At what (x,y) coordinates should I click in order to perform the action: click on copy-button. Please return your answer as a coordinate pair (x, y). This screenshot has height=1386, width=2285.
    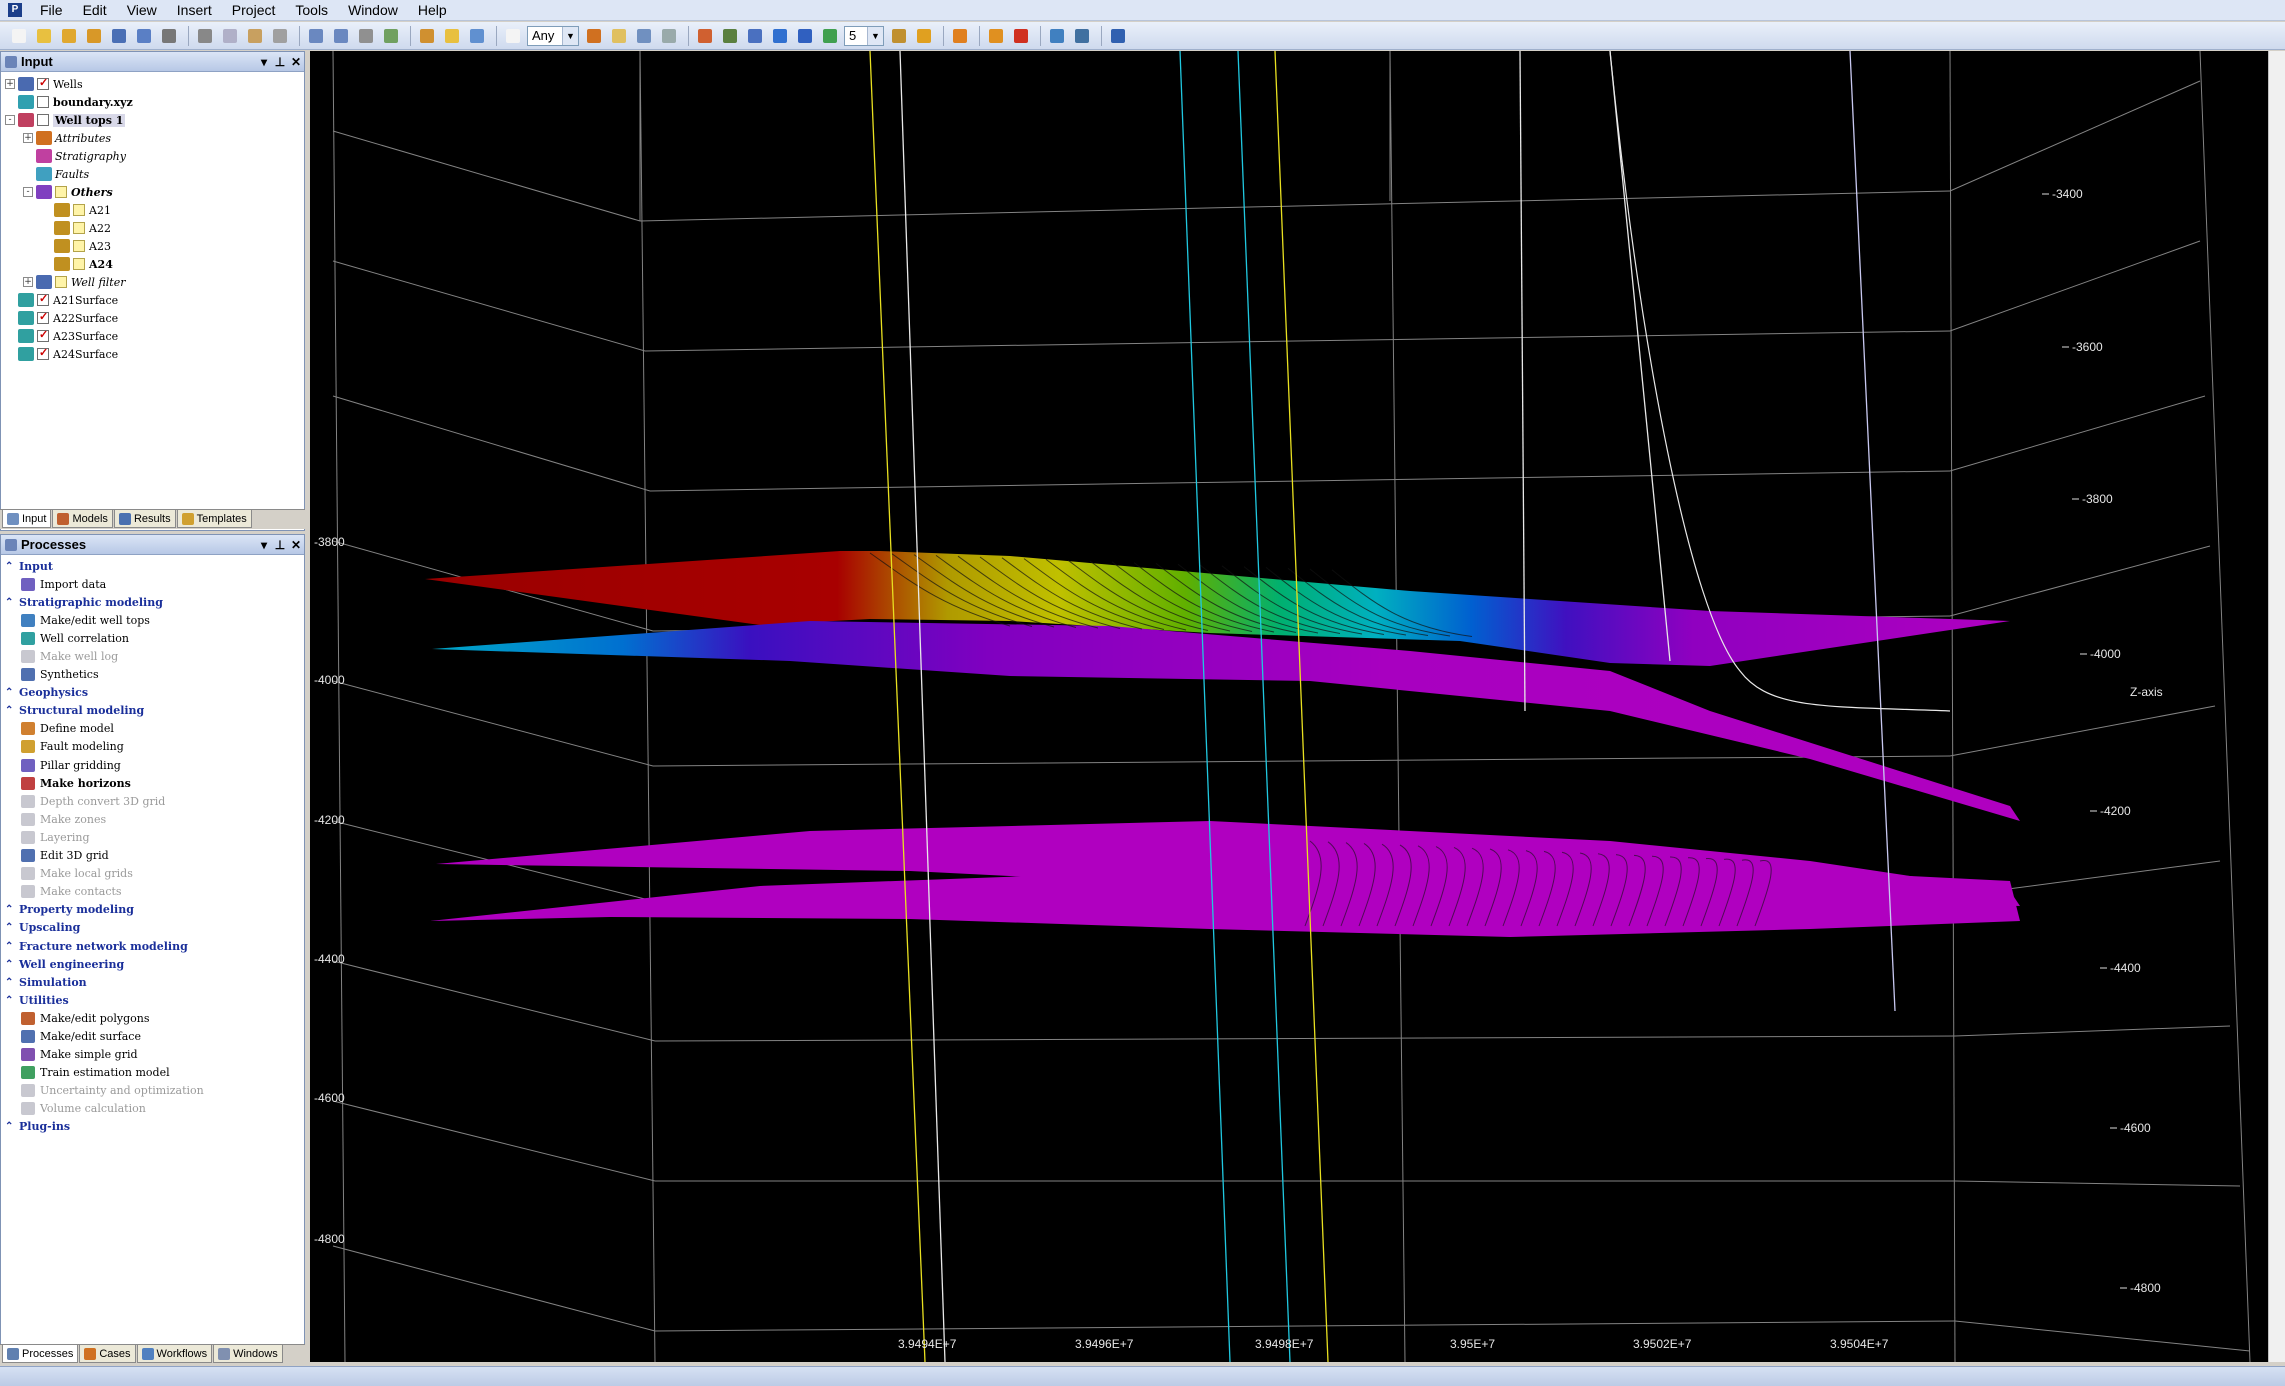
    Looking at the image, I should click on (230, 36).